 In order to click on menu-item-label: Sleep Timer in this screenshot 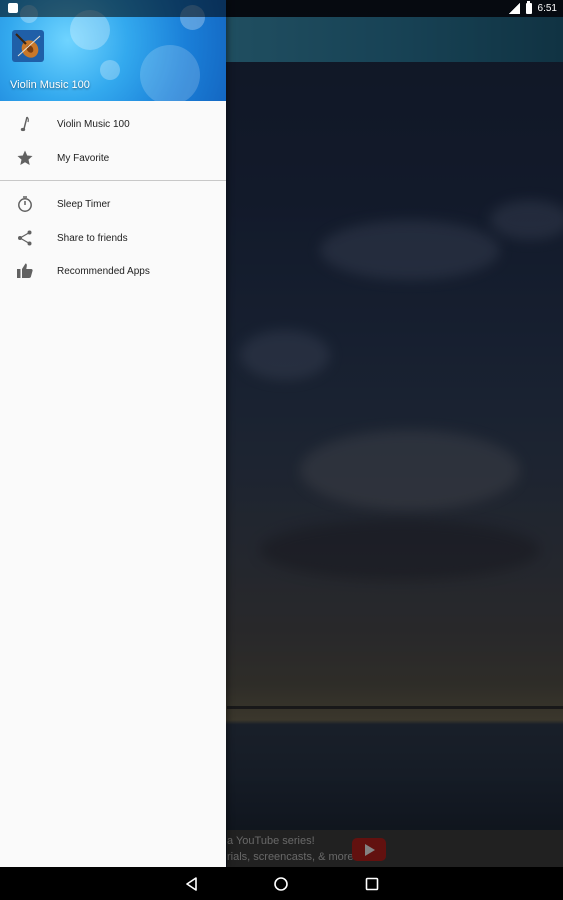, I will do `click(84, 204)`.